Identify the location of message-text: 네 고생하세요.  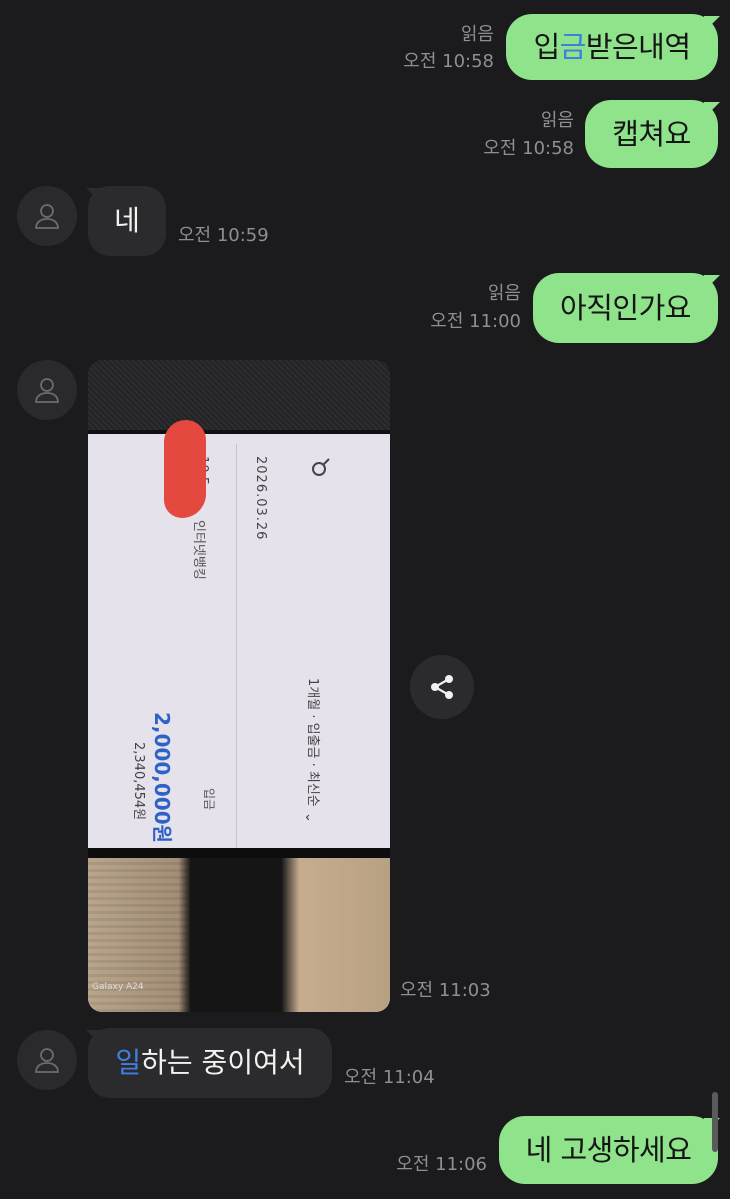
(608, 1149).